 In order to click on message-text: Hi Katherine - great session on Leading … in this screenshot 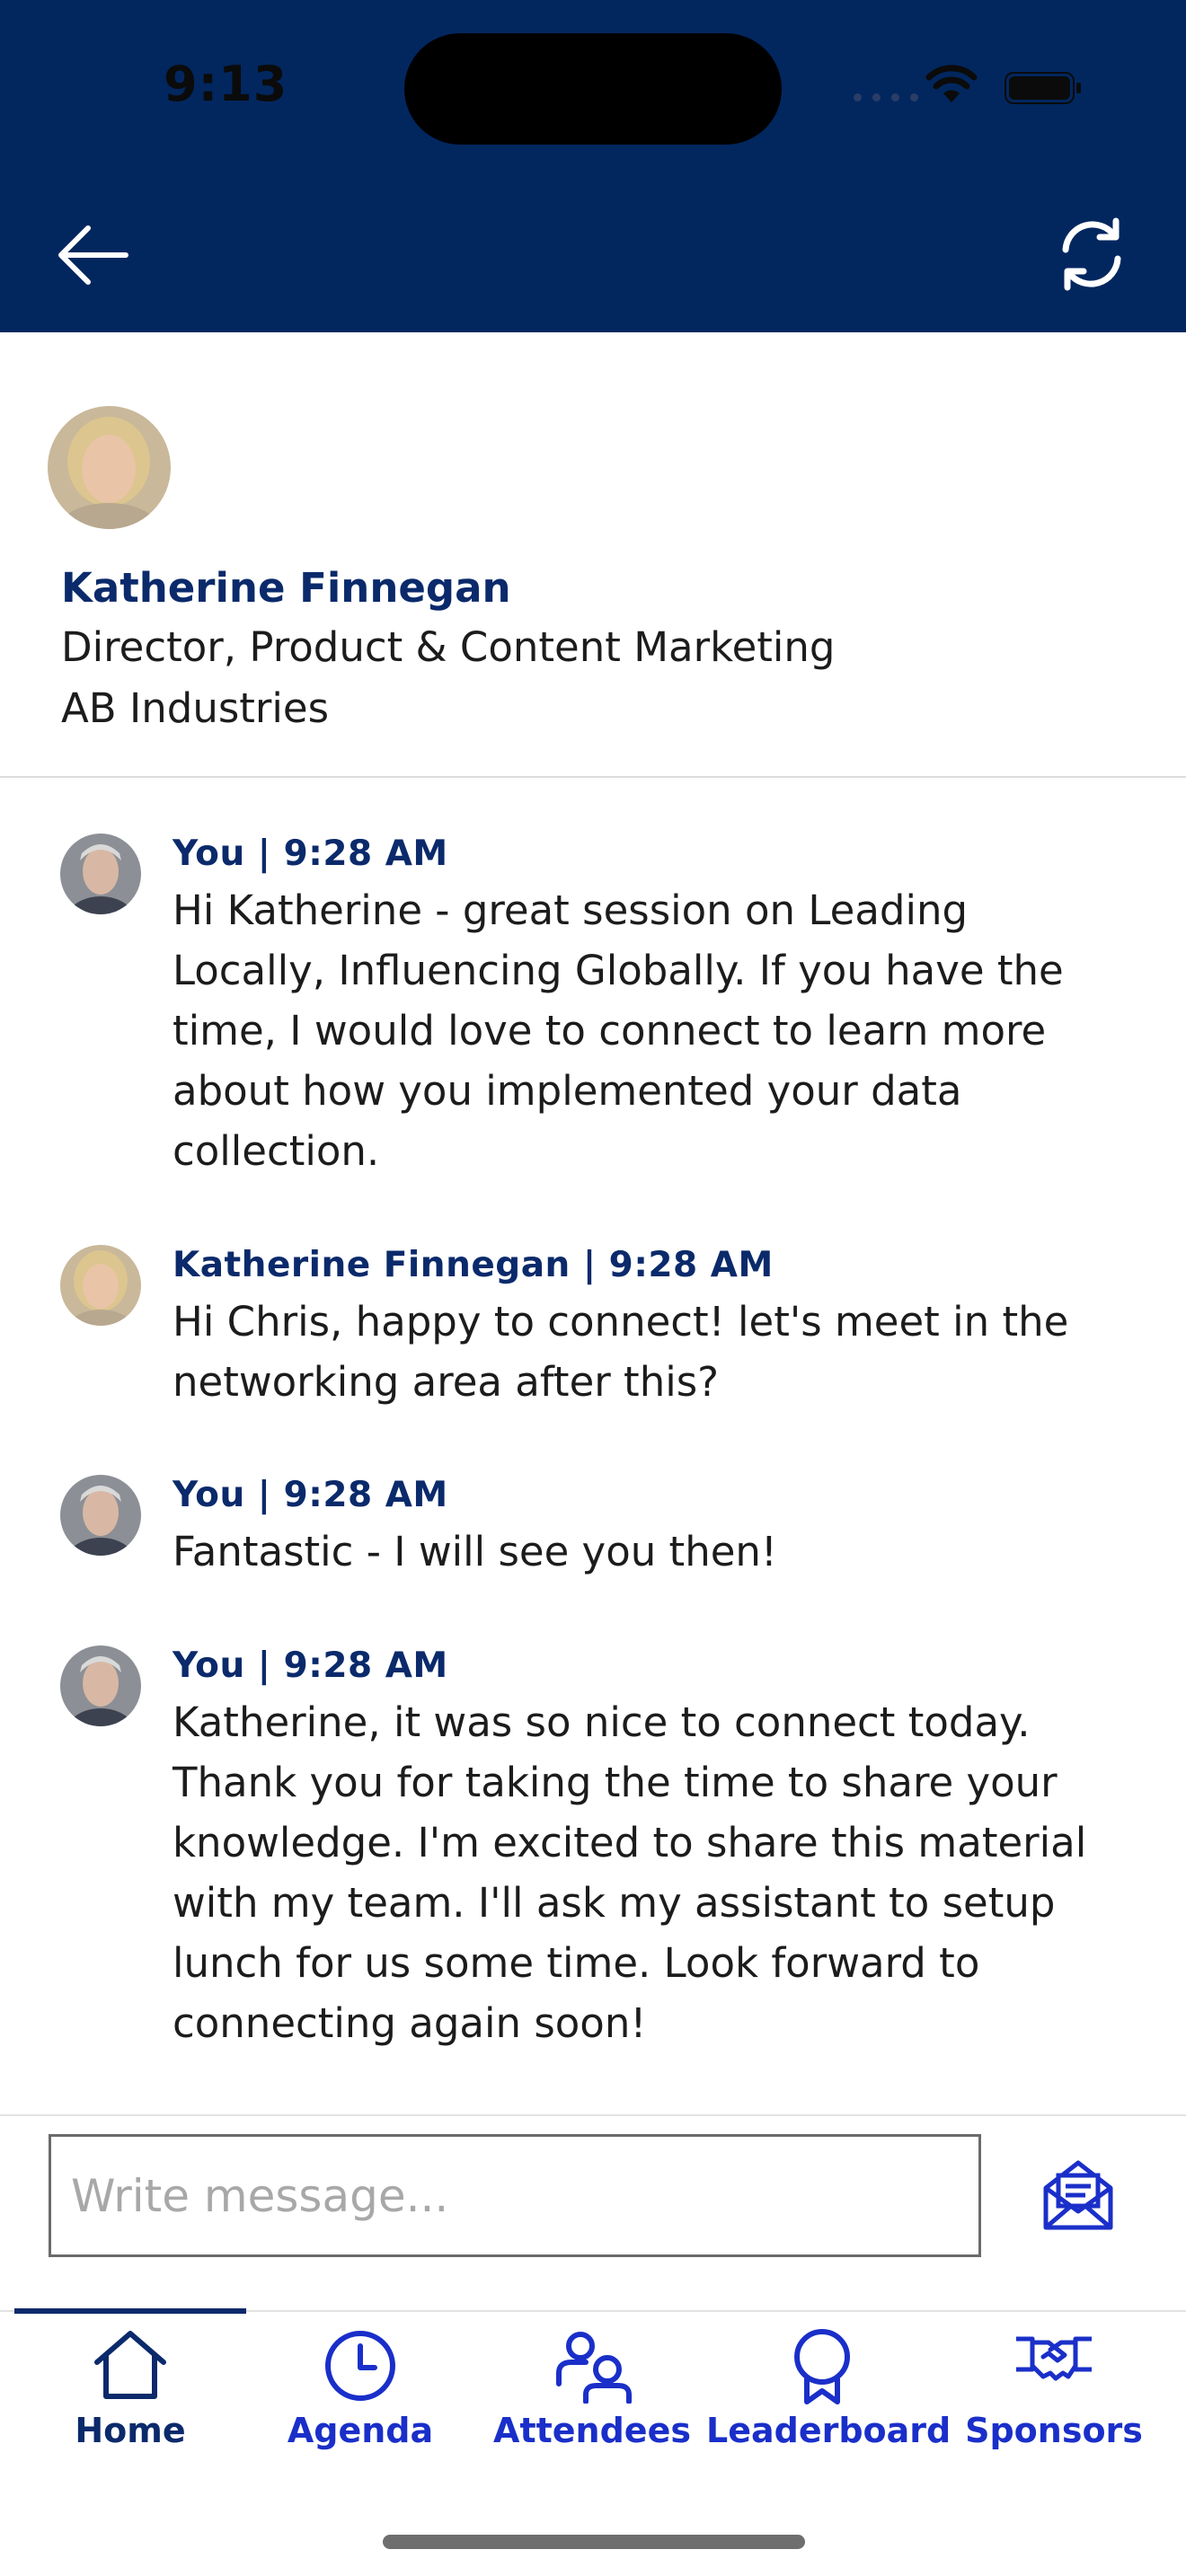, I will do `click(618, 1031)`.